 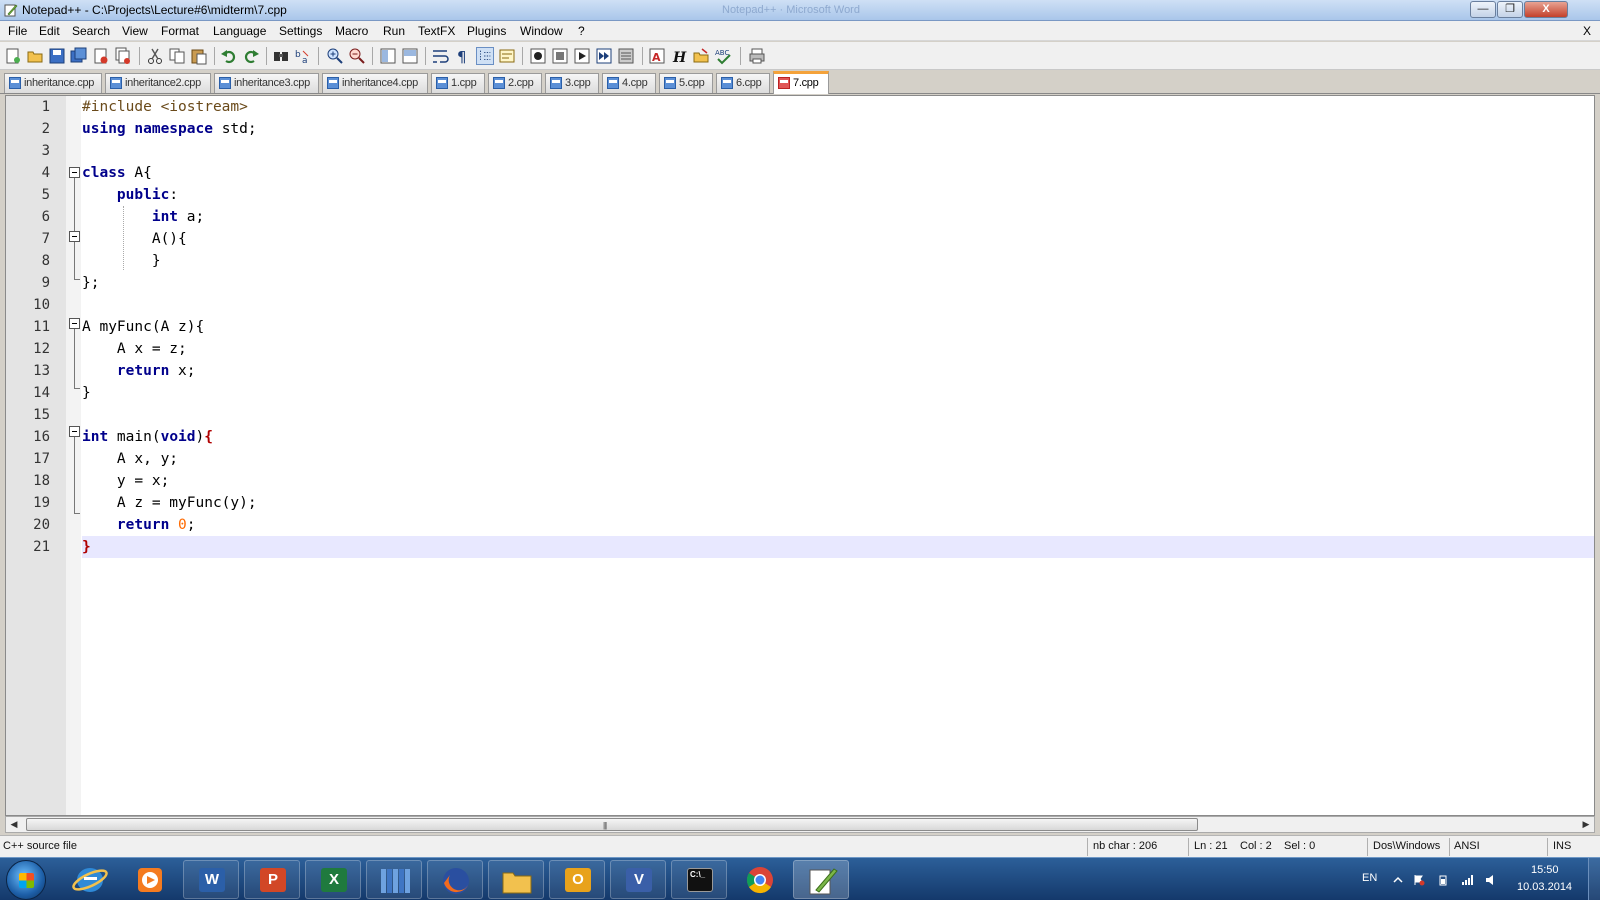 I want to click on menu-macro: Macro, so click(x=351, y=31).